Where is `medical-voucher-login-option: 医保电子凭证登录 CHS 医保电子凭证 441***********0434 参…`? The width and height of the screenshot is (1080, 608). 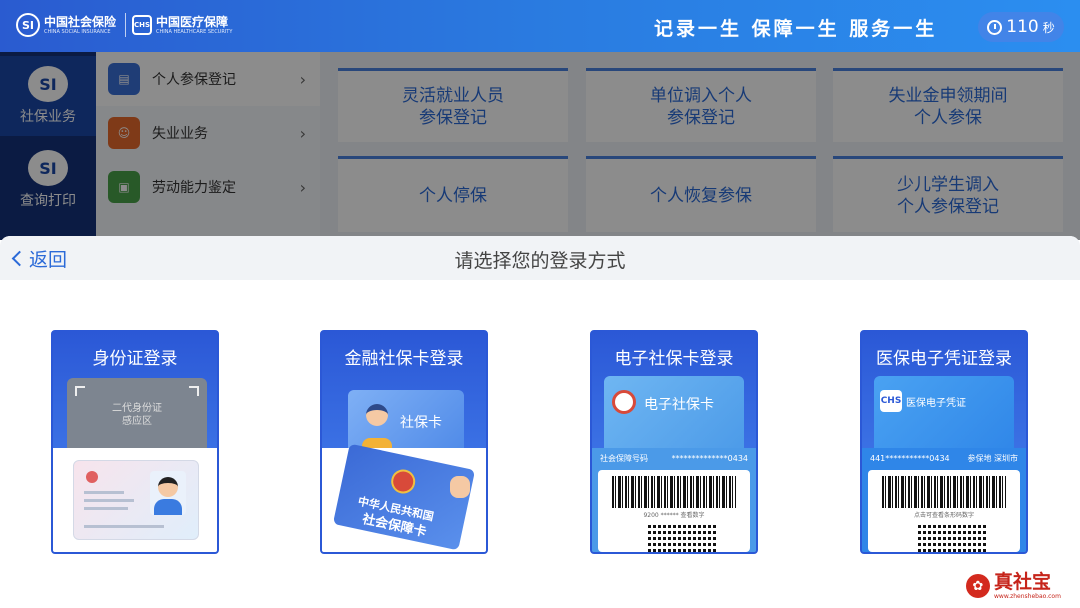
medical-voucher-login-option: 医保电子凭证登录 CHS 医保电子凭证 441***********0434 参… is located at coordinates (944, 442).